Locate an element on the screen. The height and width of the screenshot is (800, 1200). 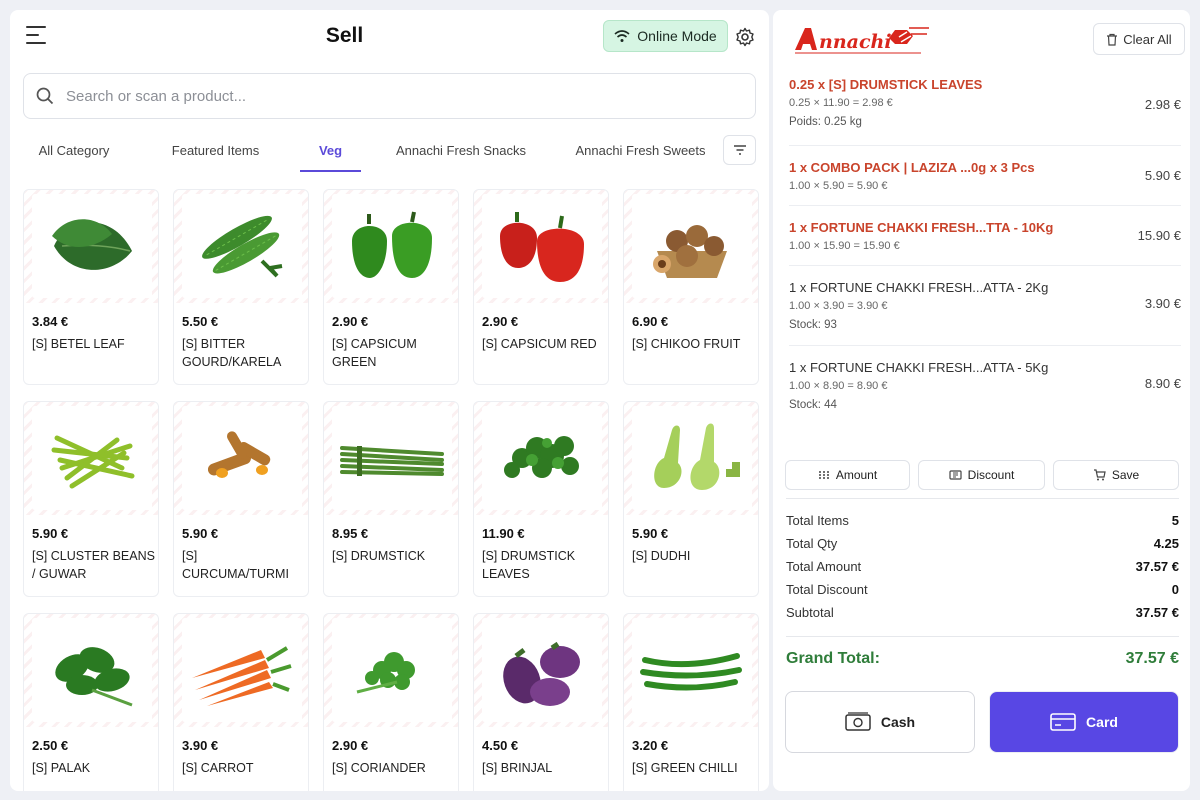
cart-item-calc: 1.00 × 8.90 = 8.90 € is located at coordinates (838, 386).